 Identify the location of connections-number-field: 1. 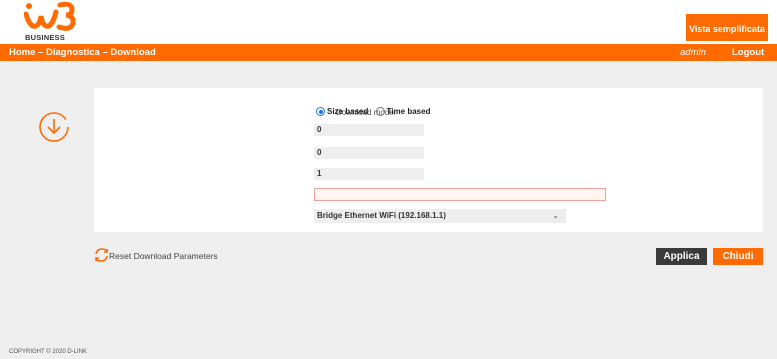
(369, 174).